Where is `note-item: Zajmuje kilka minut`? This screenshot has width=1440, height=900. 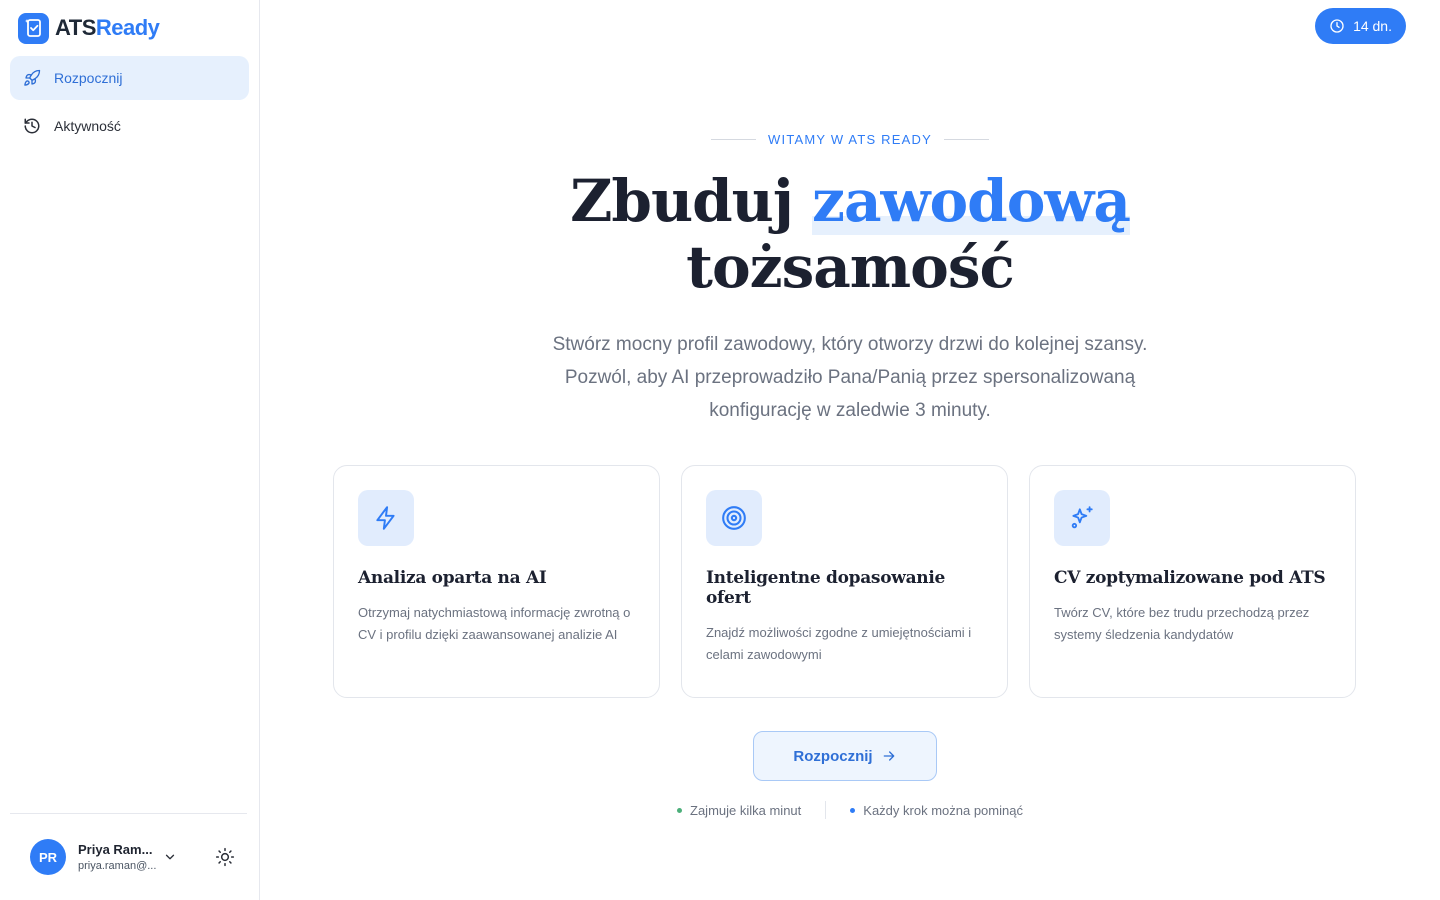 note-item: Zajmuje kilka minut is located at coordinates (739, 810).